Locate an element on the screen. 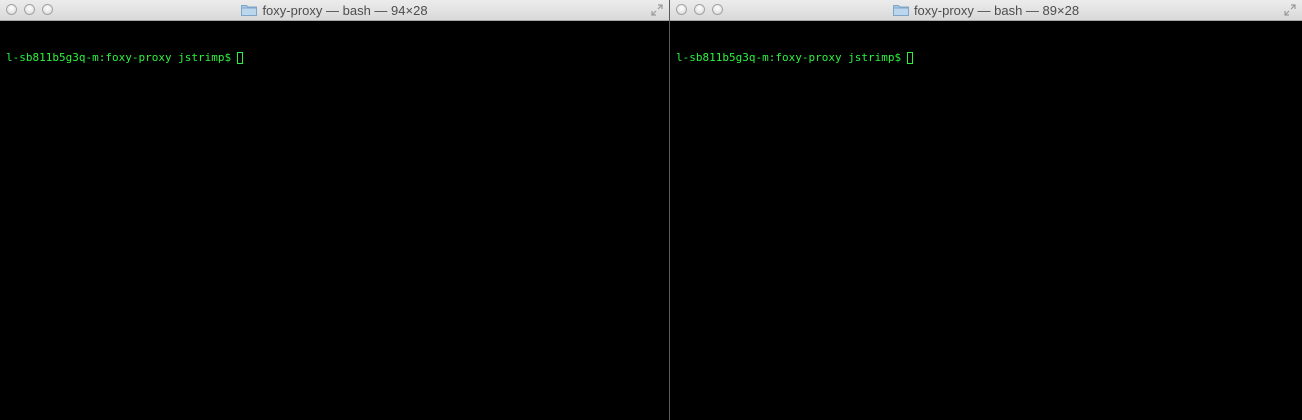  title-bar: foxy-proxy — bash — 94×28 is located at coordinates (334, 10).